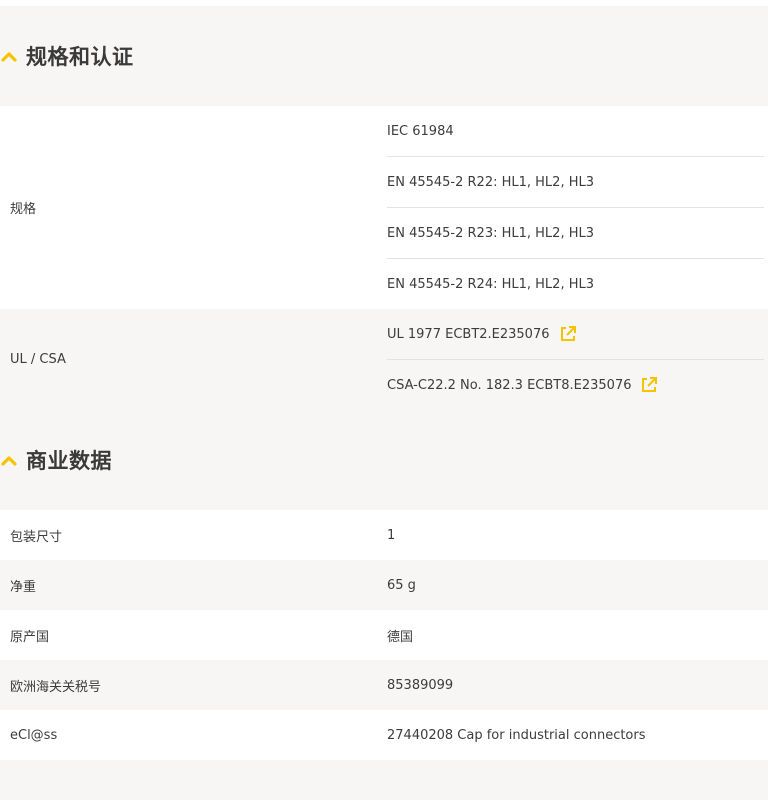 The width and height of the screenshot is (768, 800). What do you see at coordinates (391, 535) in the screenshot?
I see `row-value: 1` at bounding box center [391, 535].